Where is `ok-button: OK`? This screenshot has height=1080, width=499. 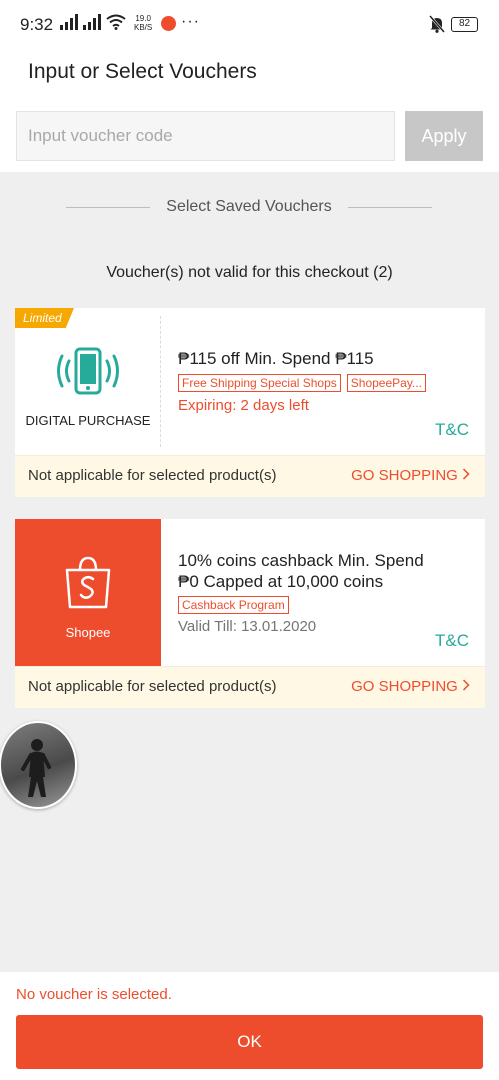
ok-button: OK is located at coordinates (249, 1042).